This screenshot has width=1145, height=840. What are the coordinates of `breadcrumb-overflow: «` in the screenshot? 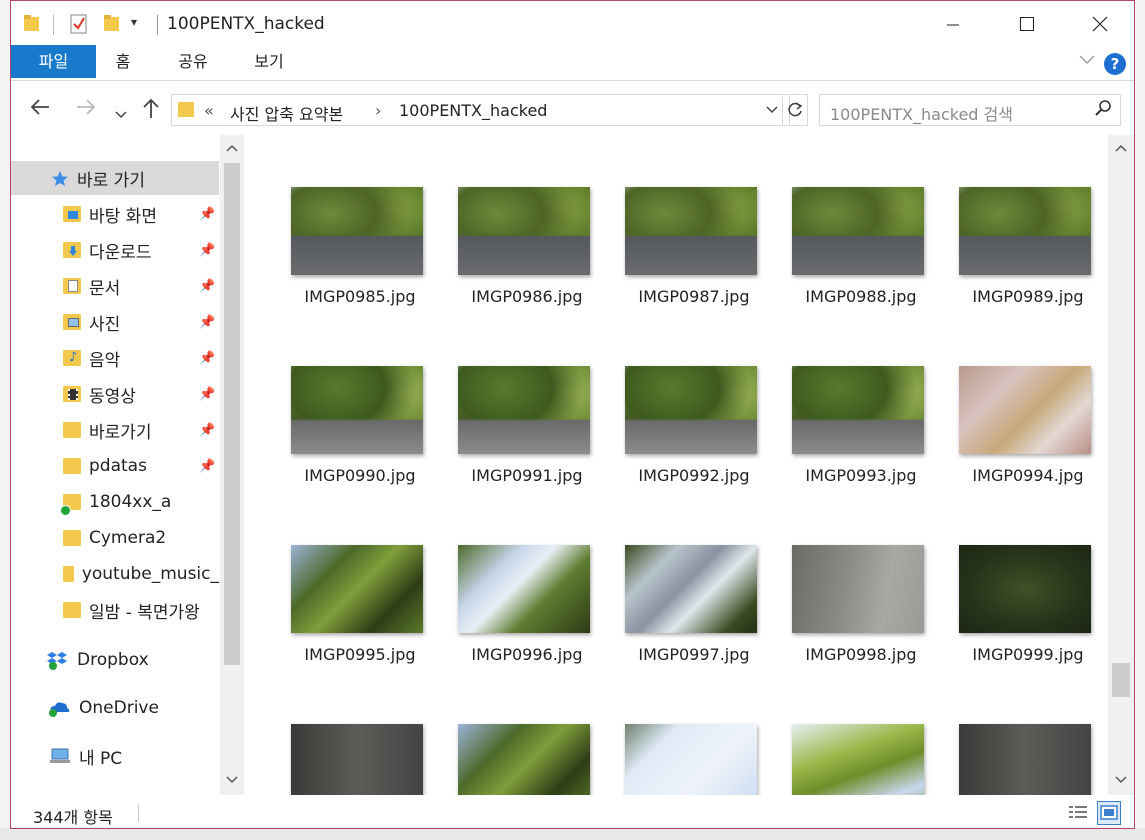 It's located at (209, 110).